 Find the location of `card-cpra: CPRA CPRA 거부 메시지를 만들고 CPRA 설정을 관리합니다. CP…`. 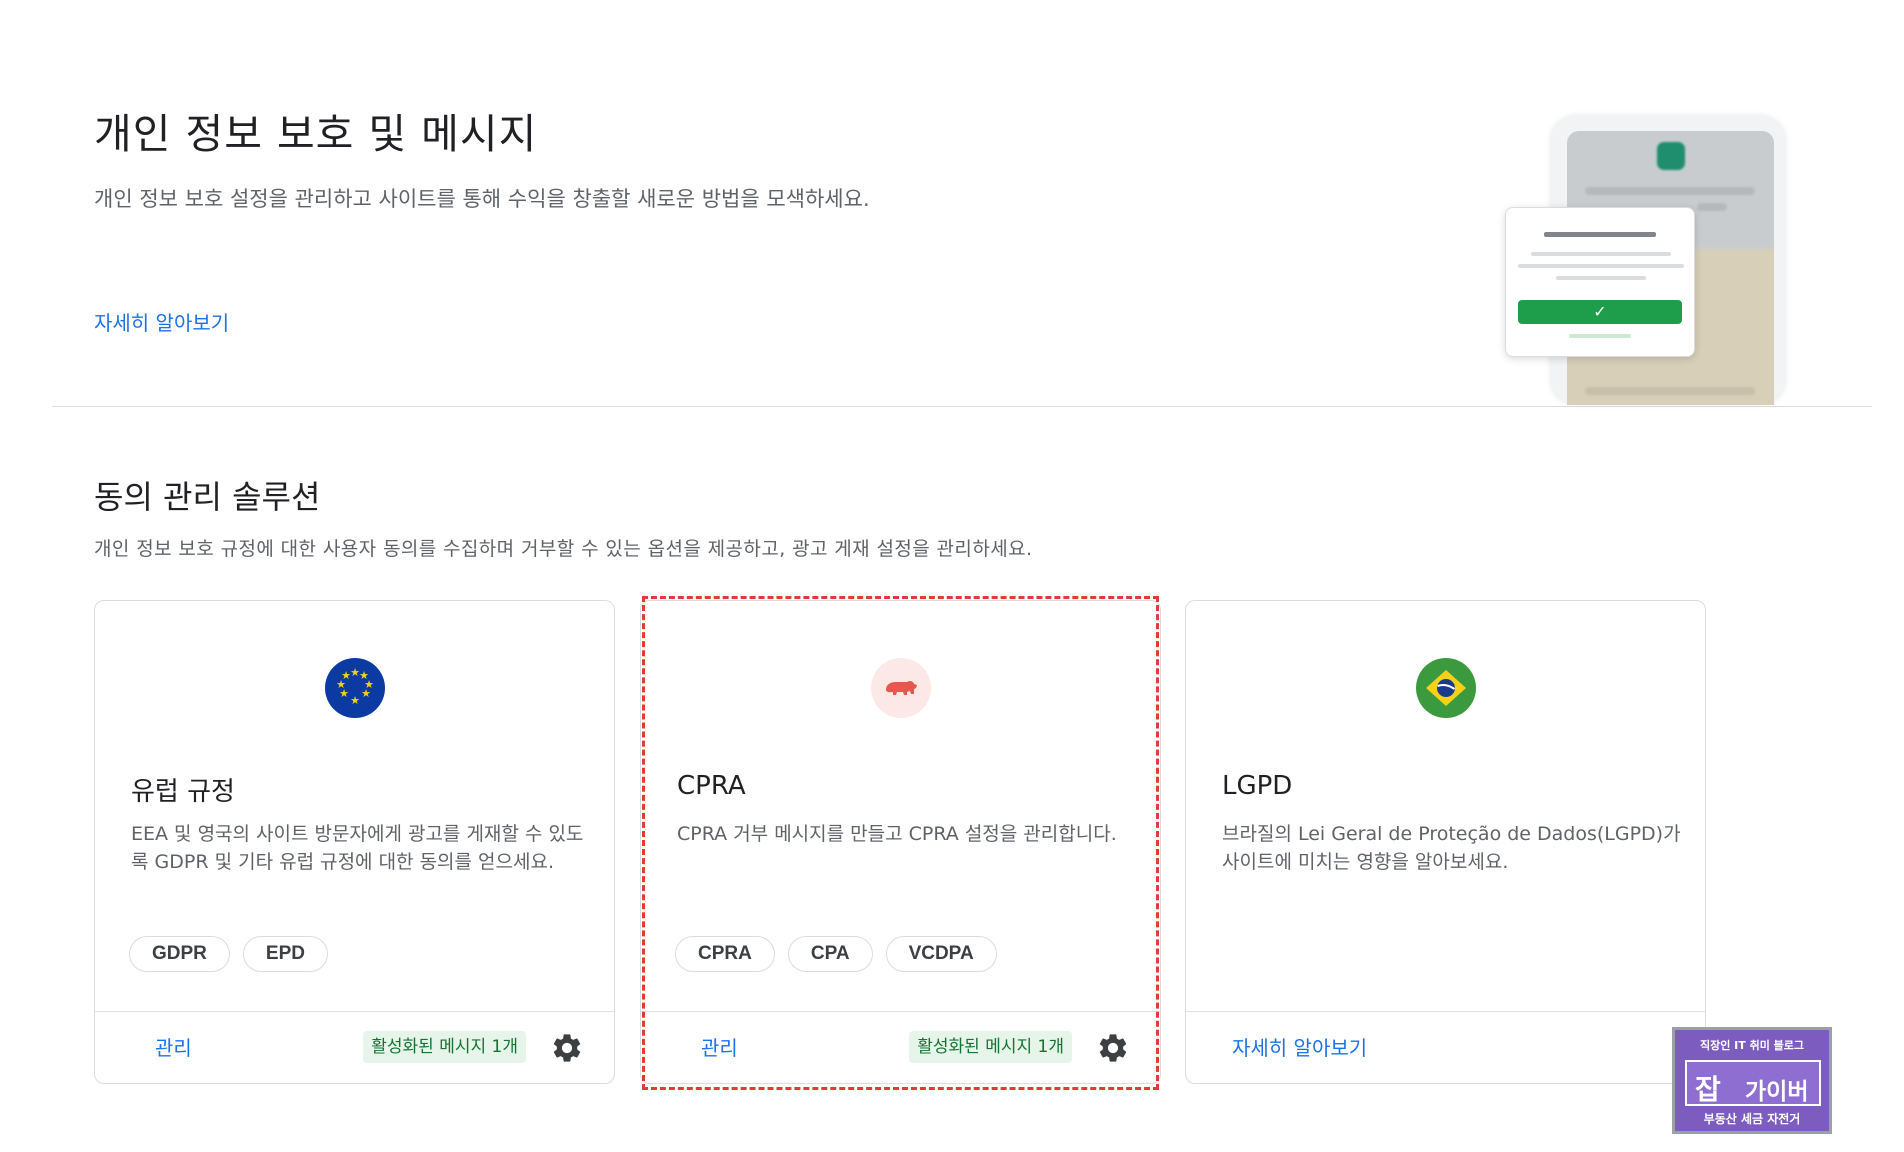

card-cpra: CPRA CPRA 거부 메시지를 만들고 CPRA 설정을 관리합니다. CP… is located at coordinates (900, 842).